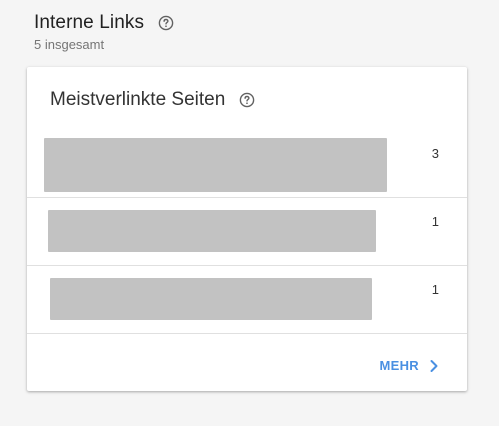 This screenshot has width=499, height=426. I want to click on more-label: MEHR, so click(399, 365).